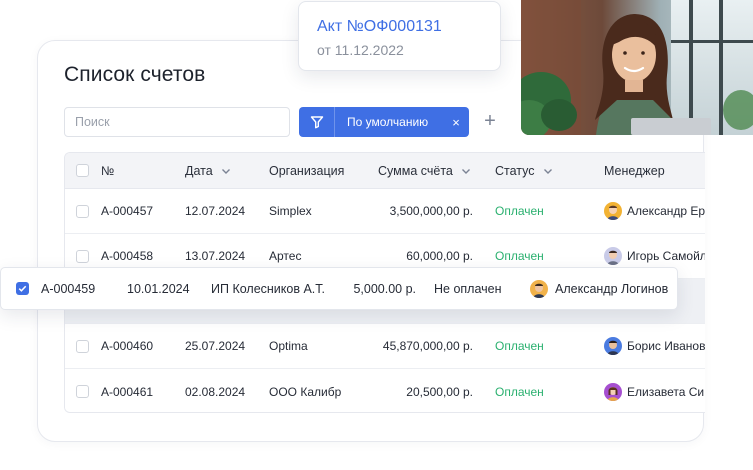 The image size is (753, 470). What do you see at coordinates (215, 346) in the screenshot?
I see `invoice-date: 25.07.2024` at bounding box center [215, 346].